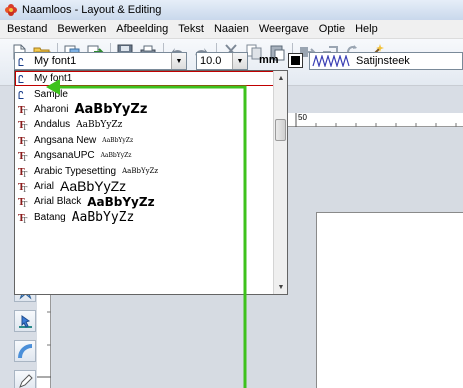  What do you see at coordinates (211, 61) in the screenshot?
I see `size-select-value: 10.0` at bounding box center [211, 61].